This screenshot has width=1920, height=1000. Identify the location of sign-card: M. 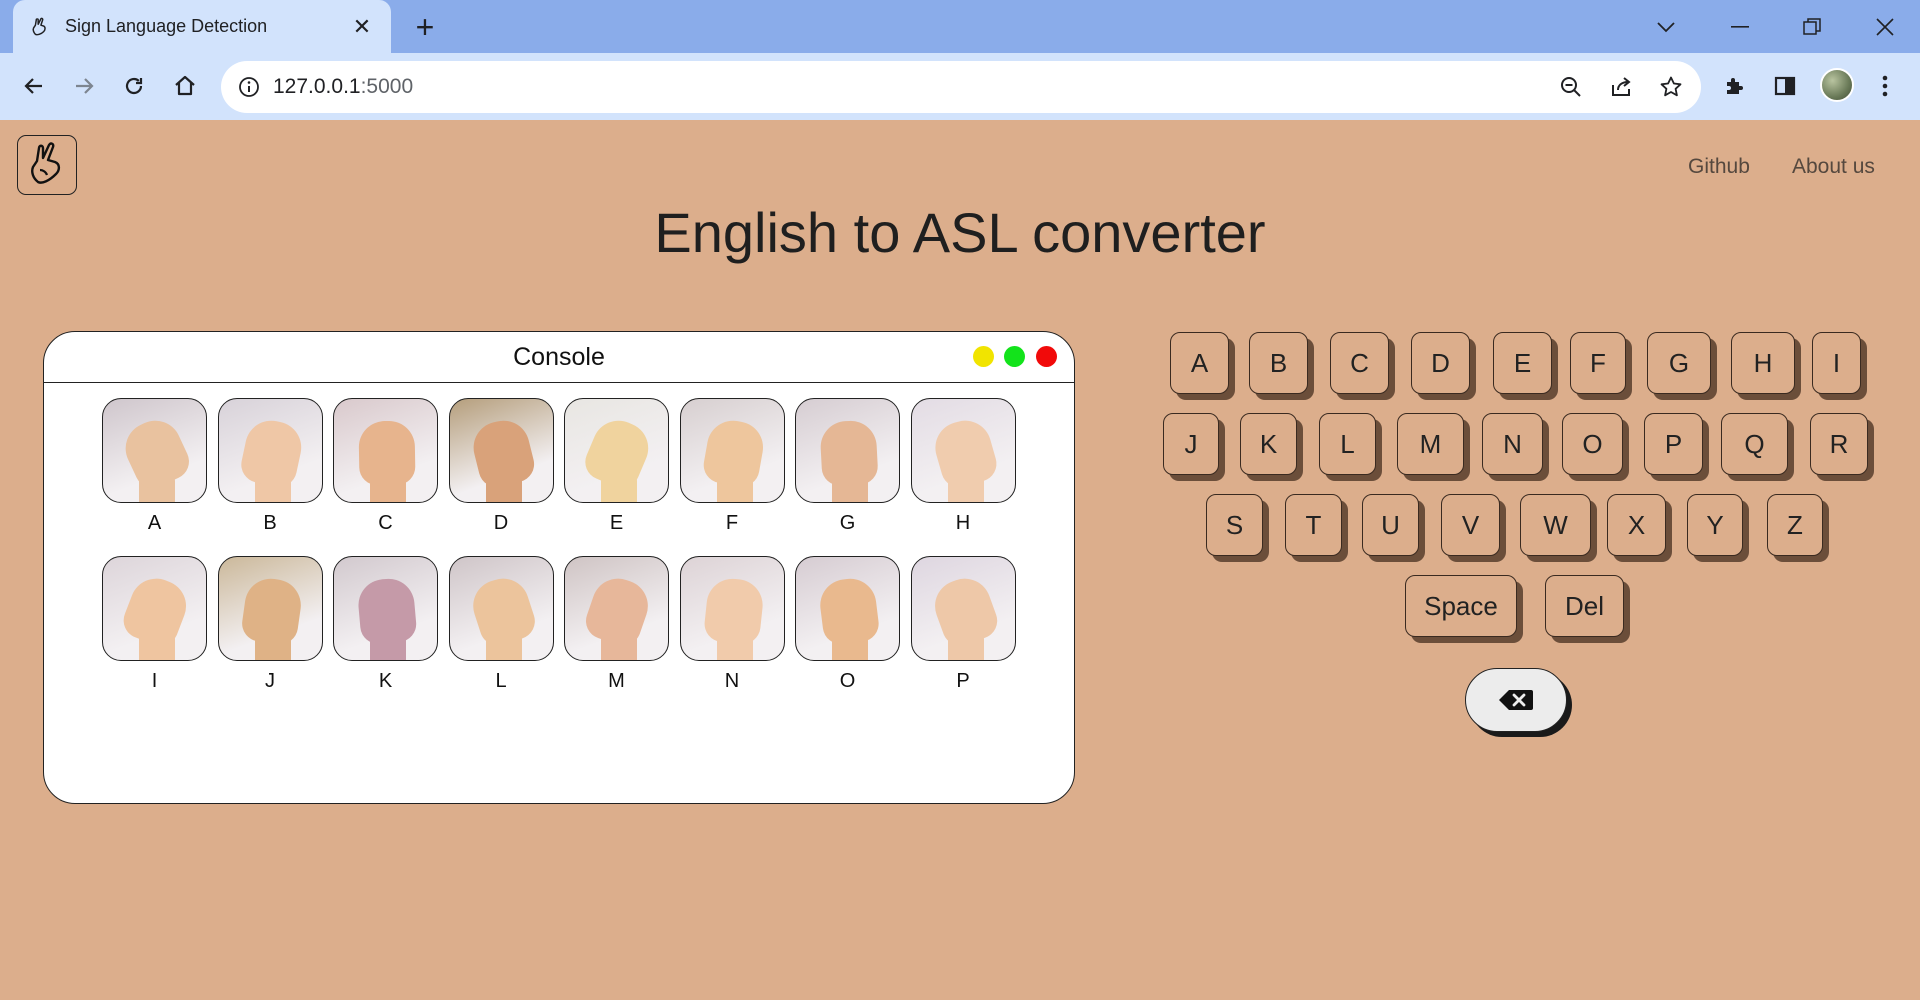
(616, 625).